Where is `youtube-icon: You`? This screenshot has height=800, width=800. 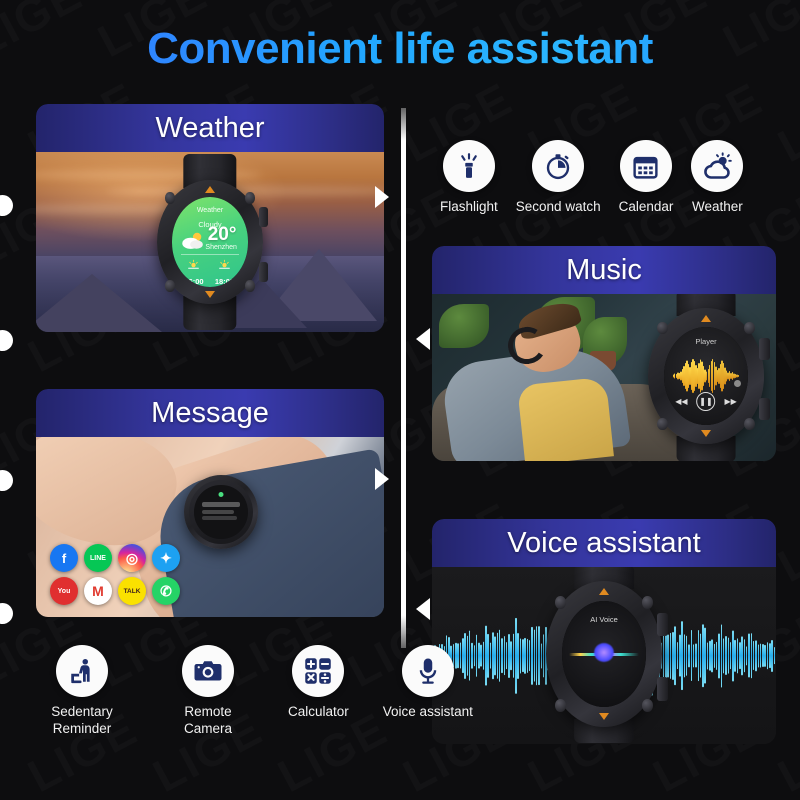 youtube-icon: You is located at coordinates (64, 591).